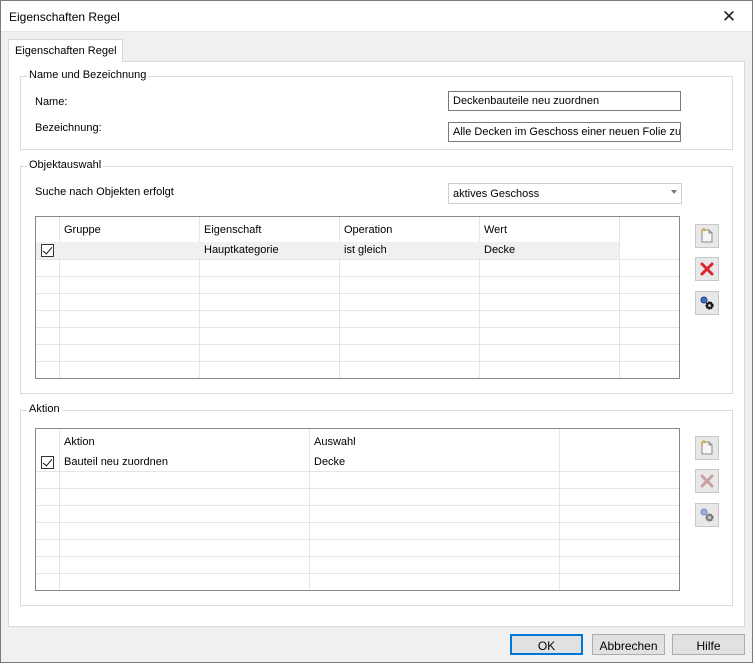 Image resolution: width=753 pixels, height=663 pixels. Describe the element at coordinates (104, 192) in the screenshot. I see `search-label: Suche nach Objekten erfolgt` at that location.